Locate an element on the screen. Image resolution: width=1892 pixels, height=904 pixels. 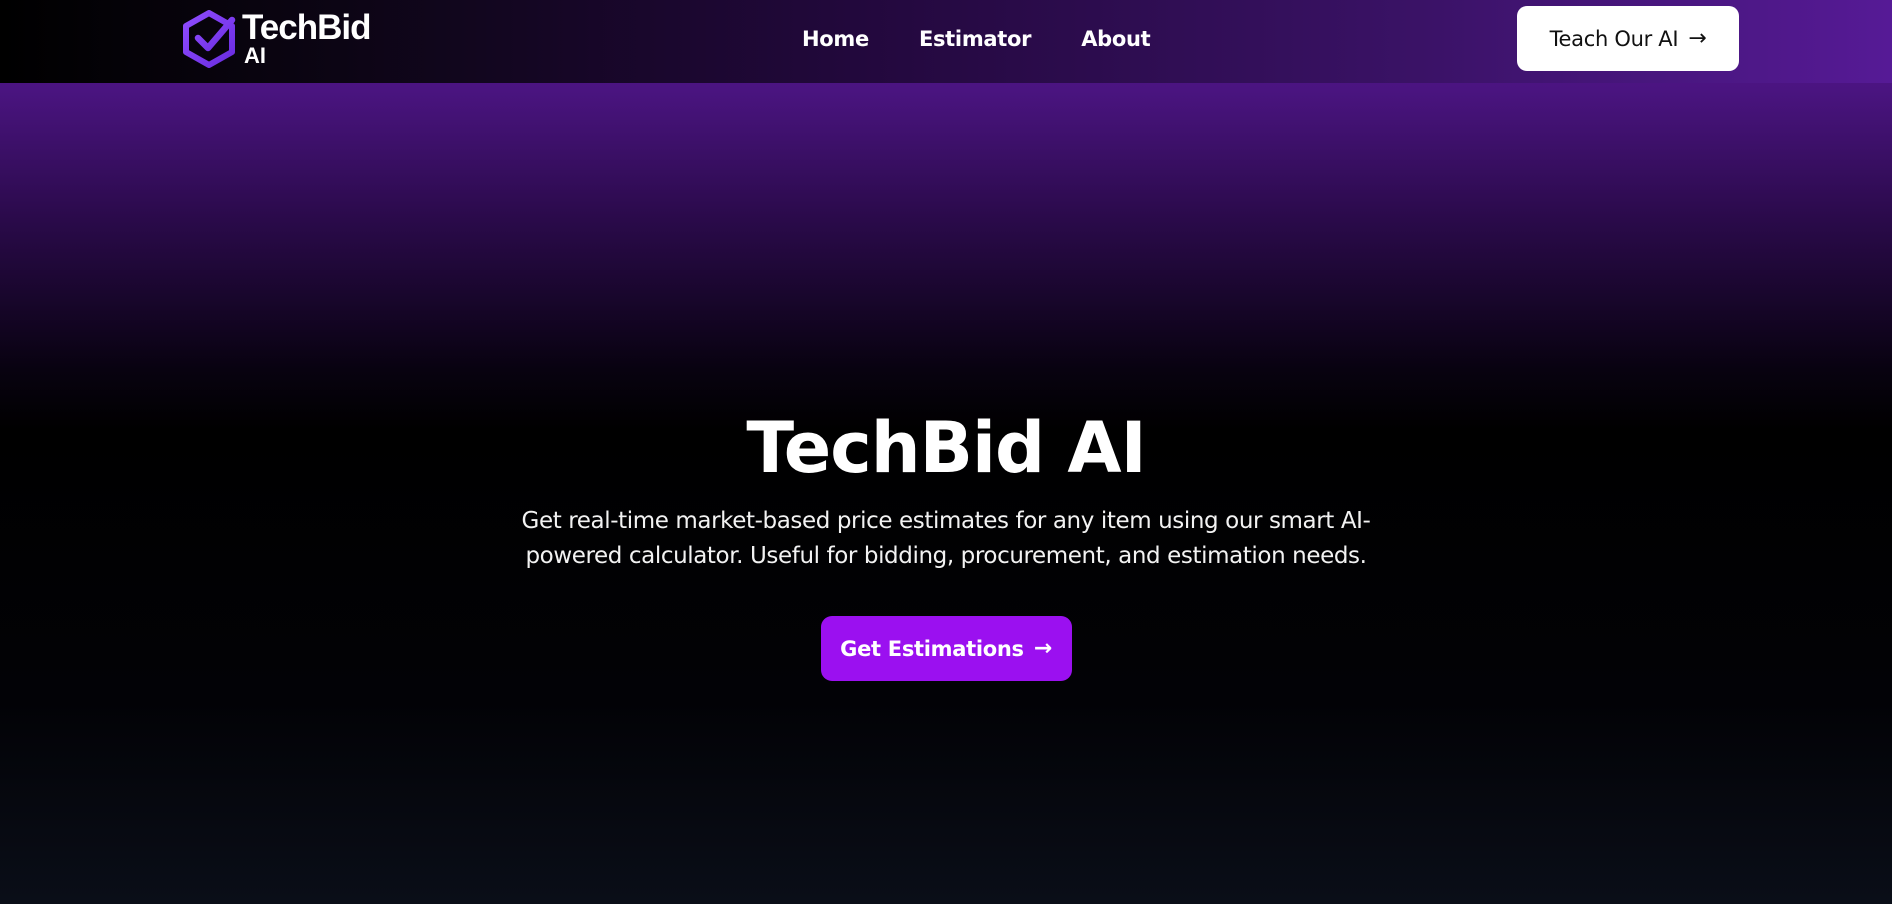
main-nav: Home Estimator About is located at coordinates (976, 39).